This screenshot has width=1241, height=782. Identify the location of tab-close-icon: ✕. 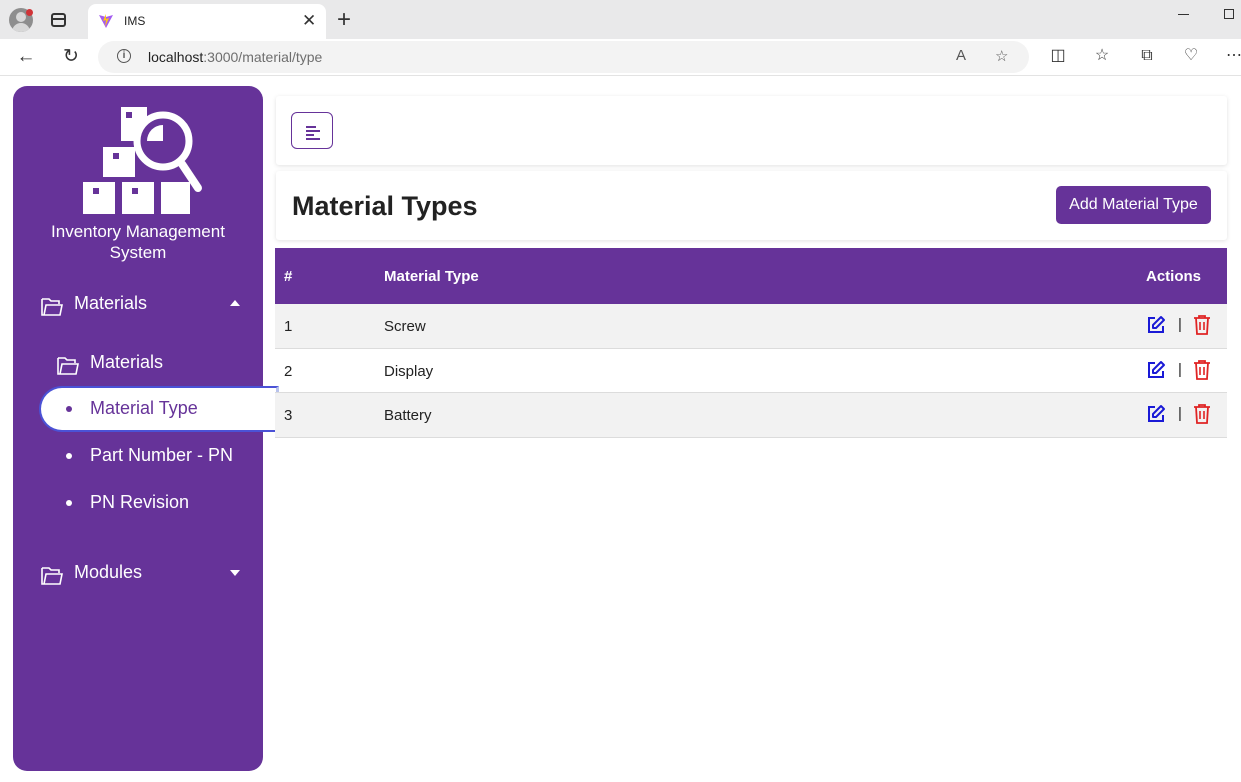
(309, 21).